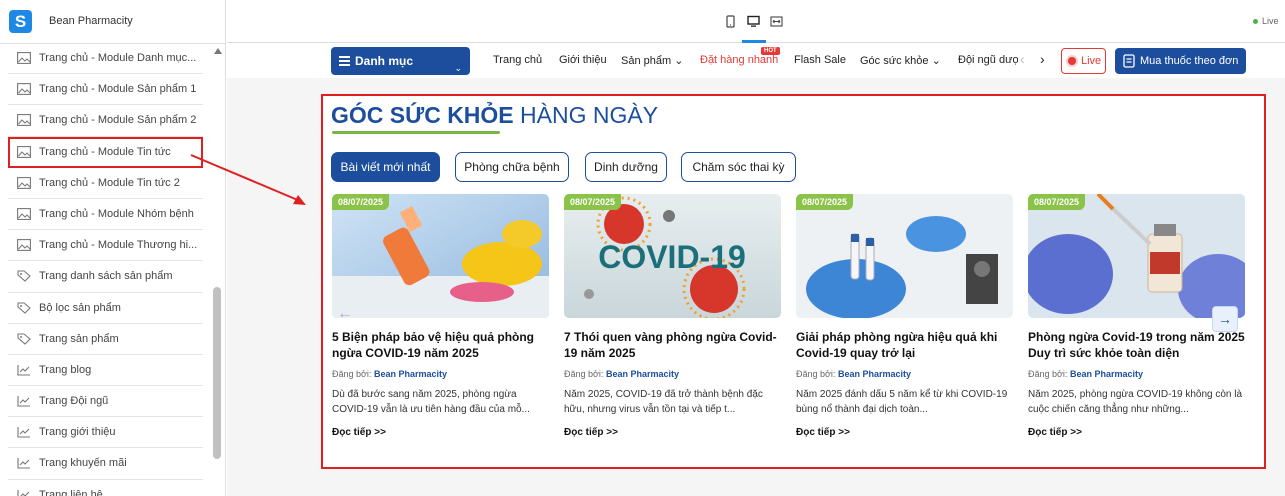 The width and height of the screenshot is (1285, 496). I want to click on nav-link-quick-order: Đặt hàng nhanh, so click(739, 60).